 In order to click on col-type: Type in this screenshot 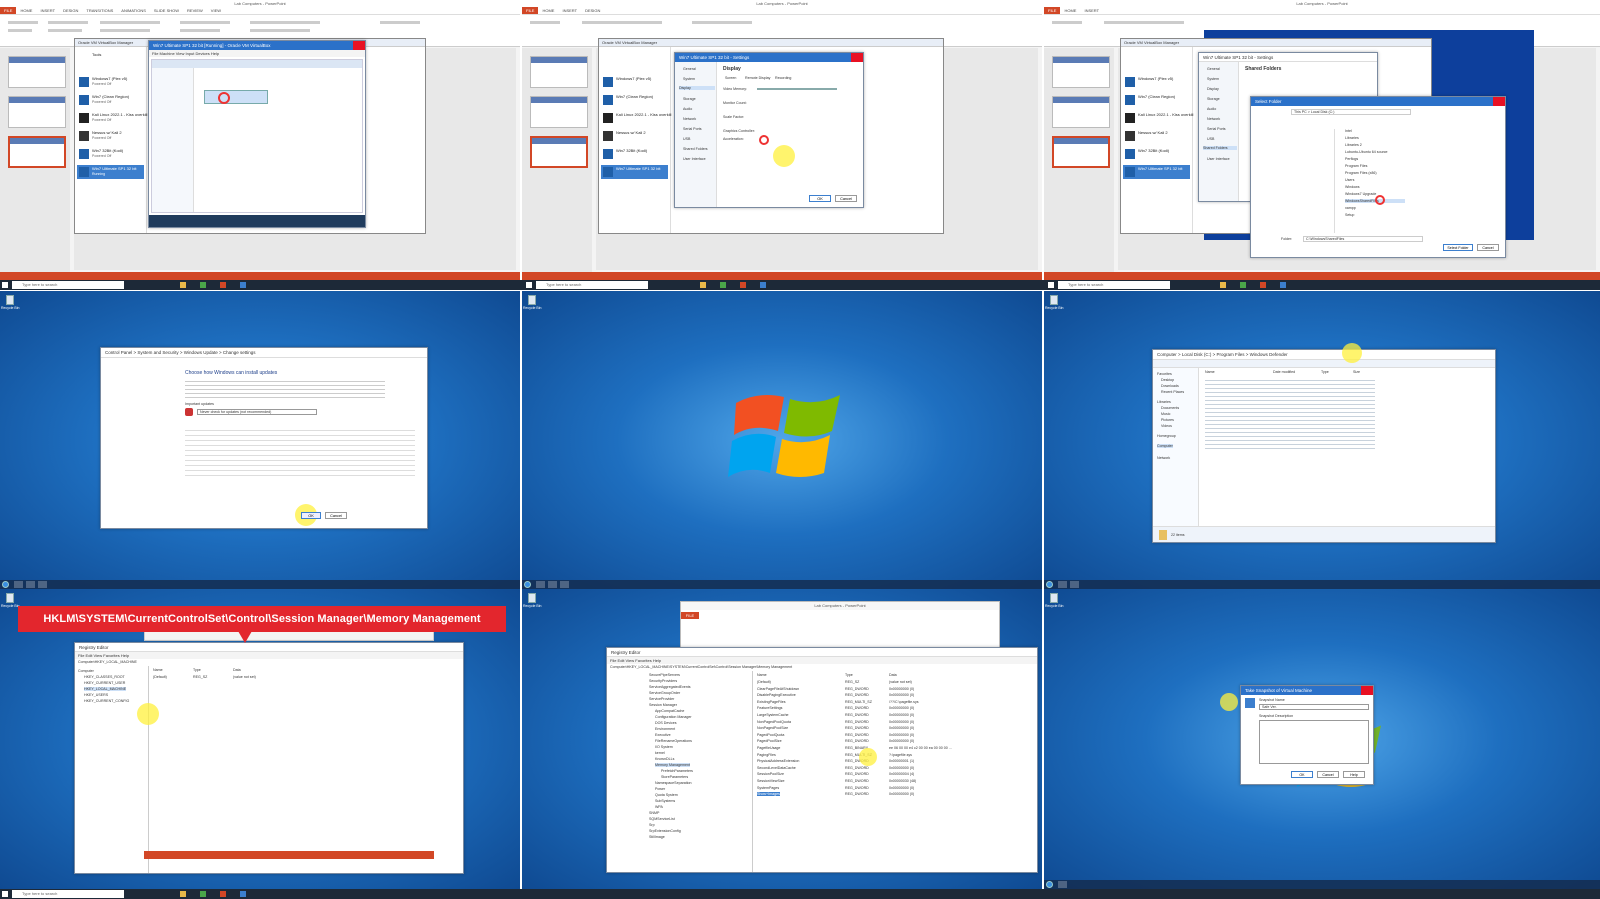, I will do `click(1325, 372)`.